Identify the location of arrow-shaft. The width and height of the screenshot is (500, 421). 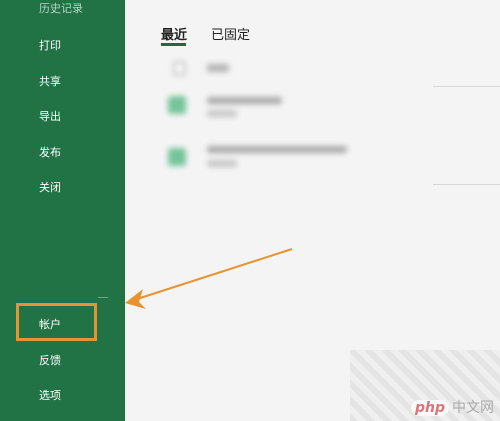
(213, 274).